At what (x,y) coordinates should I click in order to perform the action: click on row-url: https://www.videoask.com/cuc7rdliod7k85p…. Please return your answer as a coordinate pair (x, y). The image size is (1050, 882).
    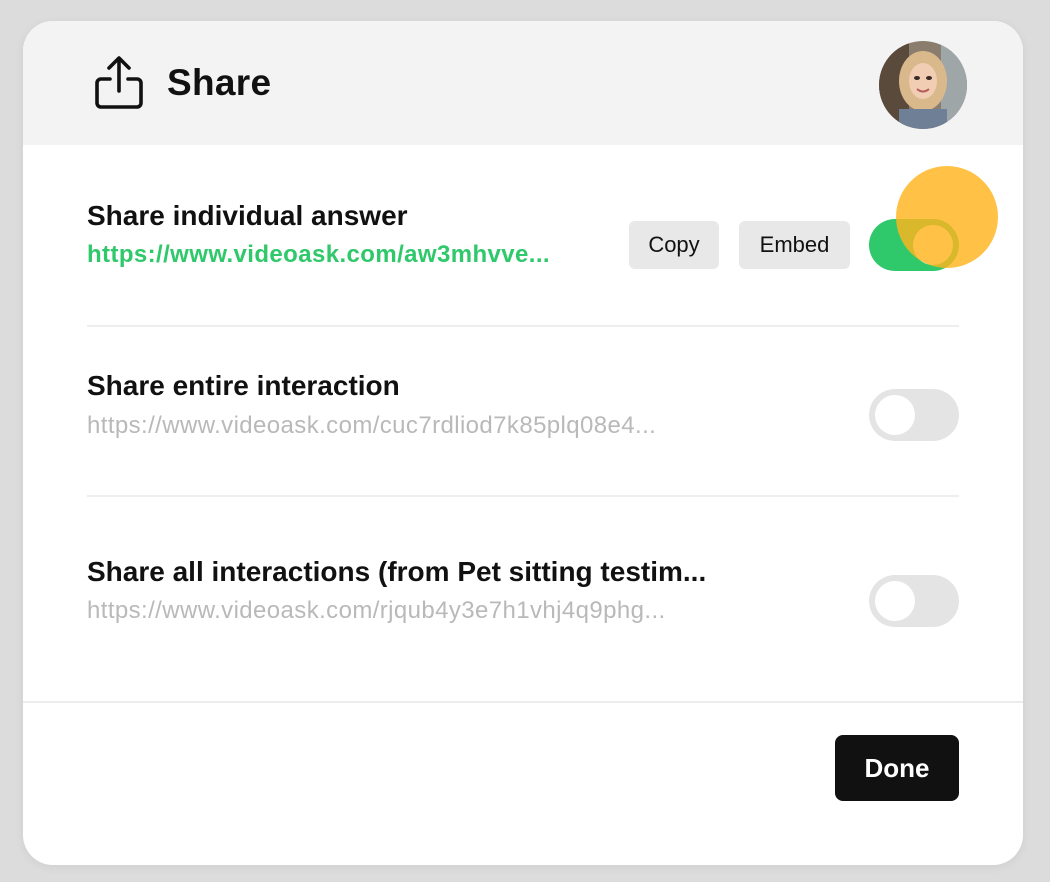
    Looking at the image, I should click on (437, 426).